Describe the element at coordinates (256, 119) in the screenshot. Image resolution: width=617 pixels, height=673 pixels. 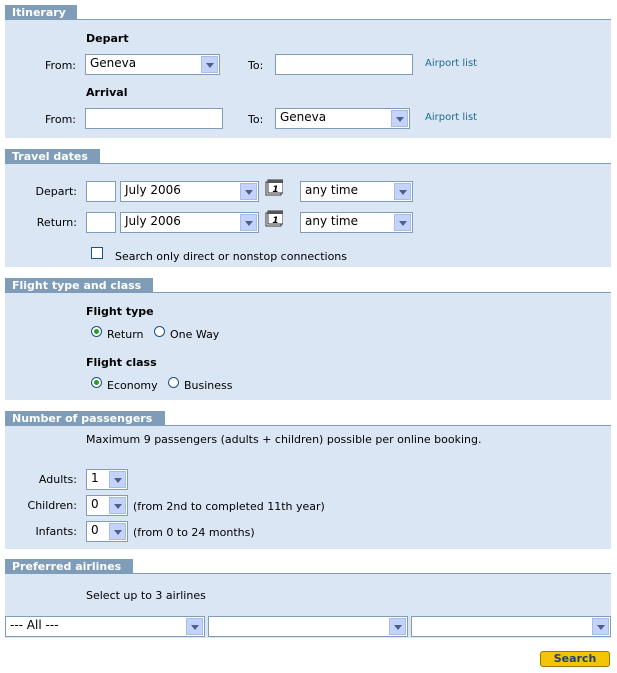
I see `arrival-to-label: To:` at that location.